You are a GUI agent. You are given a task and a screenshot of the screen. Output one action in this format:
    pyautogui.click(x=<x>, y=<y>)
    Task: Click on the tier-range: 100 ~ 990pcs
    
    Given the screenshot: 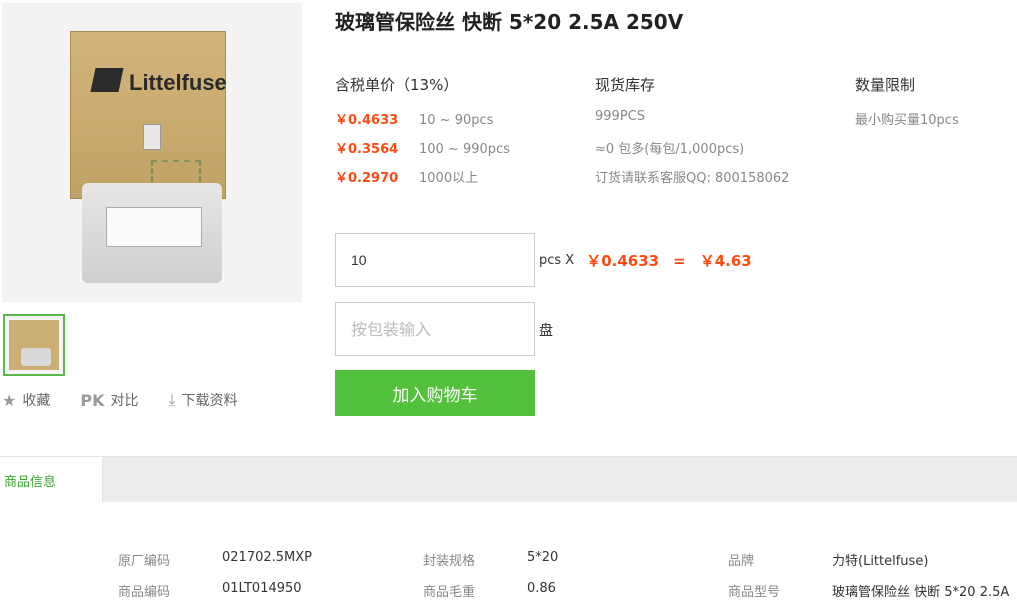 What is the action you would take?
    pyautogui.click(x=464, y=149)
    